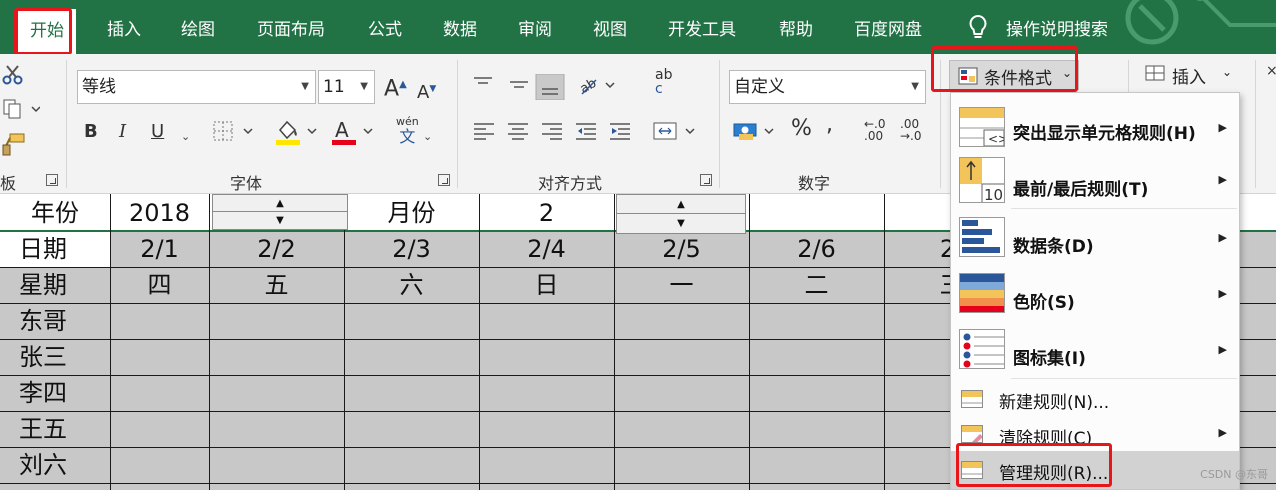 This screenshot has width=1276, height=490. I want to click on date-cell: 2/3, so click(411, 249).